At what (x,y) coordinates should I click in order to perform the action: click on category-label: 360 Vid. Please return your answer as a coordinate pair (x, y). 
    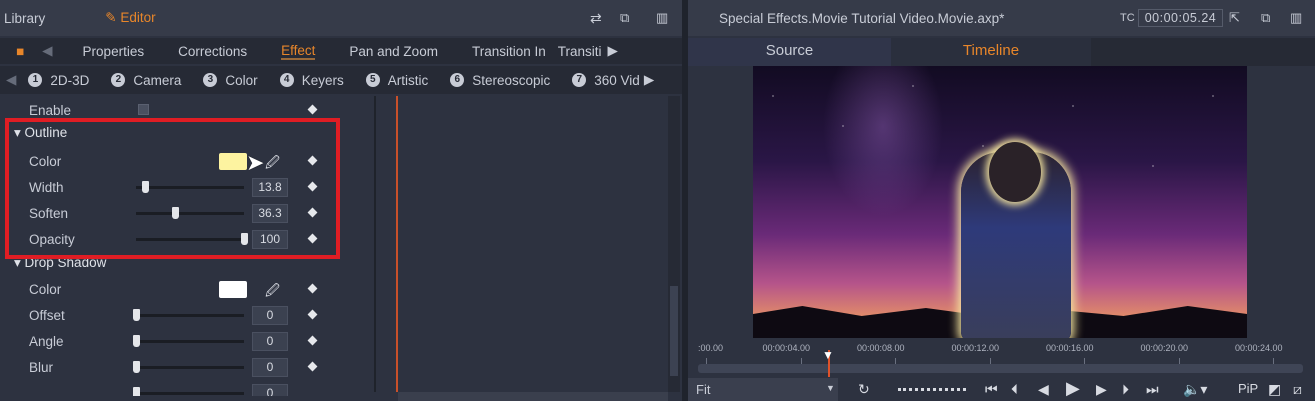
    Looking at the image, I should click on (617, 80).